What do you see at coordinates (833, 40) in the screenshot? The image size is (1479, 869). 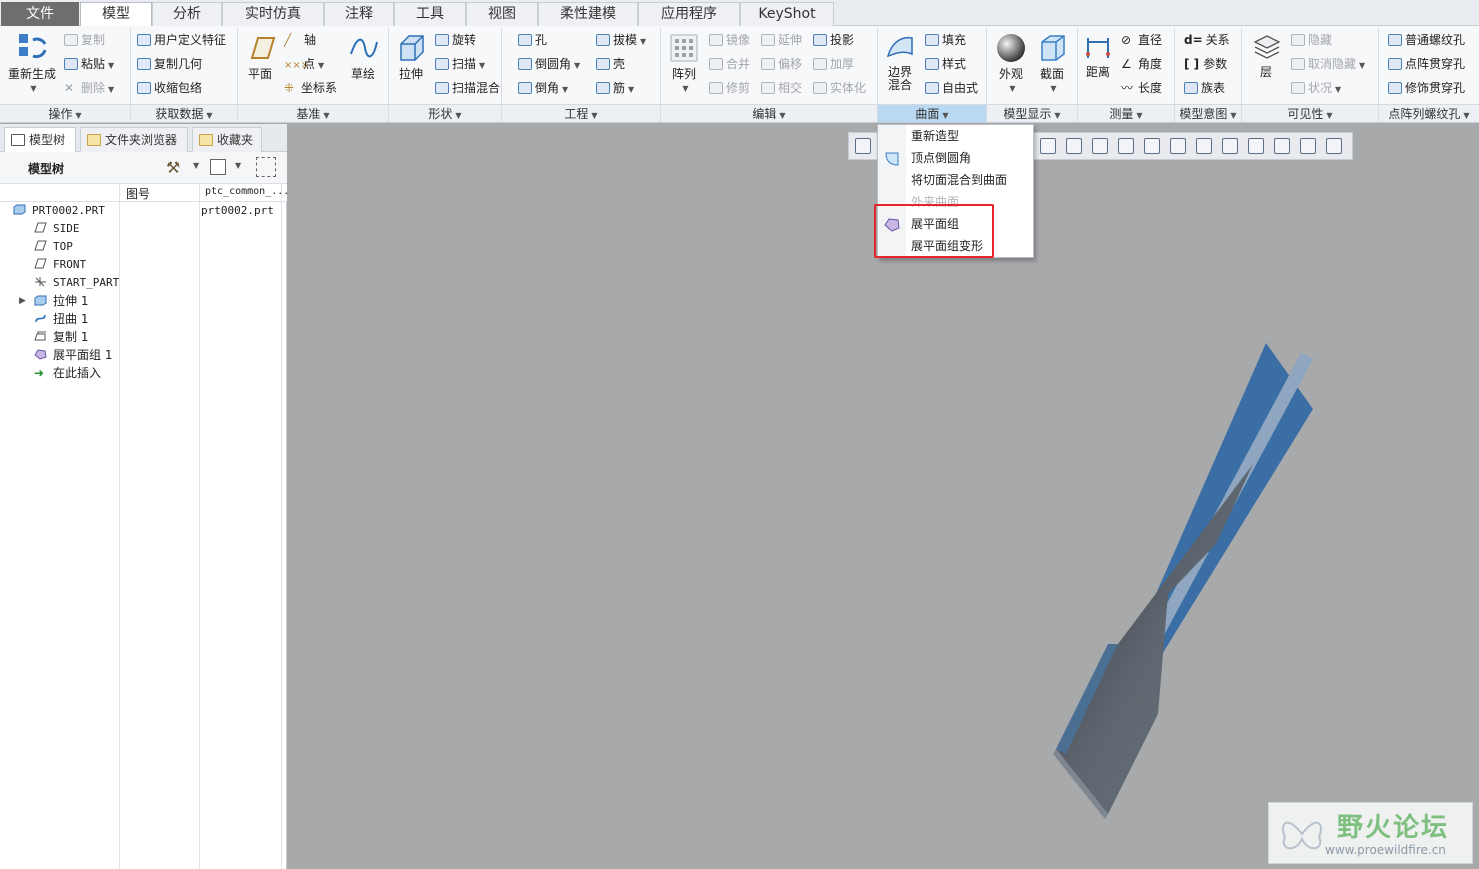 I see `project-button: 投影` at bounding box center [833, 40].